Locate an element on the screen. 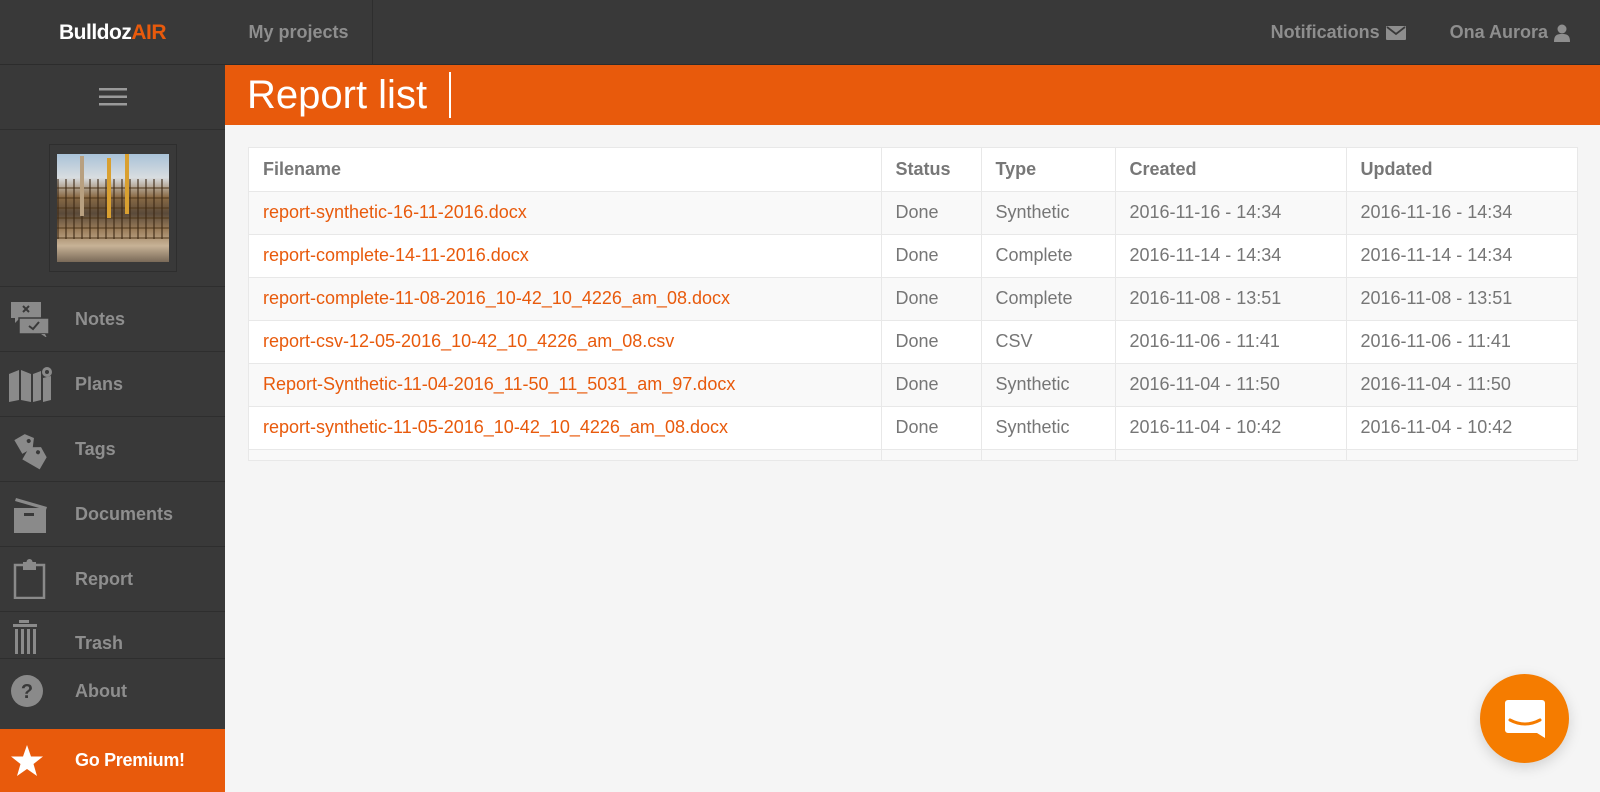 The height and width of the screenshot is (792, 1600). updated-cell: 2016-11-14 - 14:34 is located at coordinates (1461, 256).